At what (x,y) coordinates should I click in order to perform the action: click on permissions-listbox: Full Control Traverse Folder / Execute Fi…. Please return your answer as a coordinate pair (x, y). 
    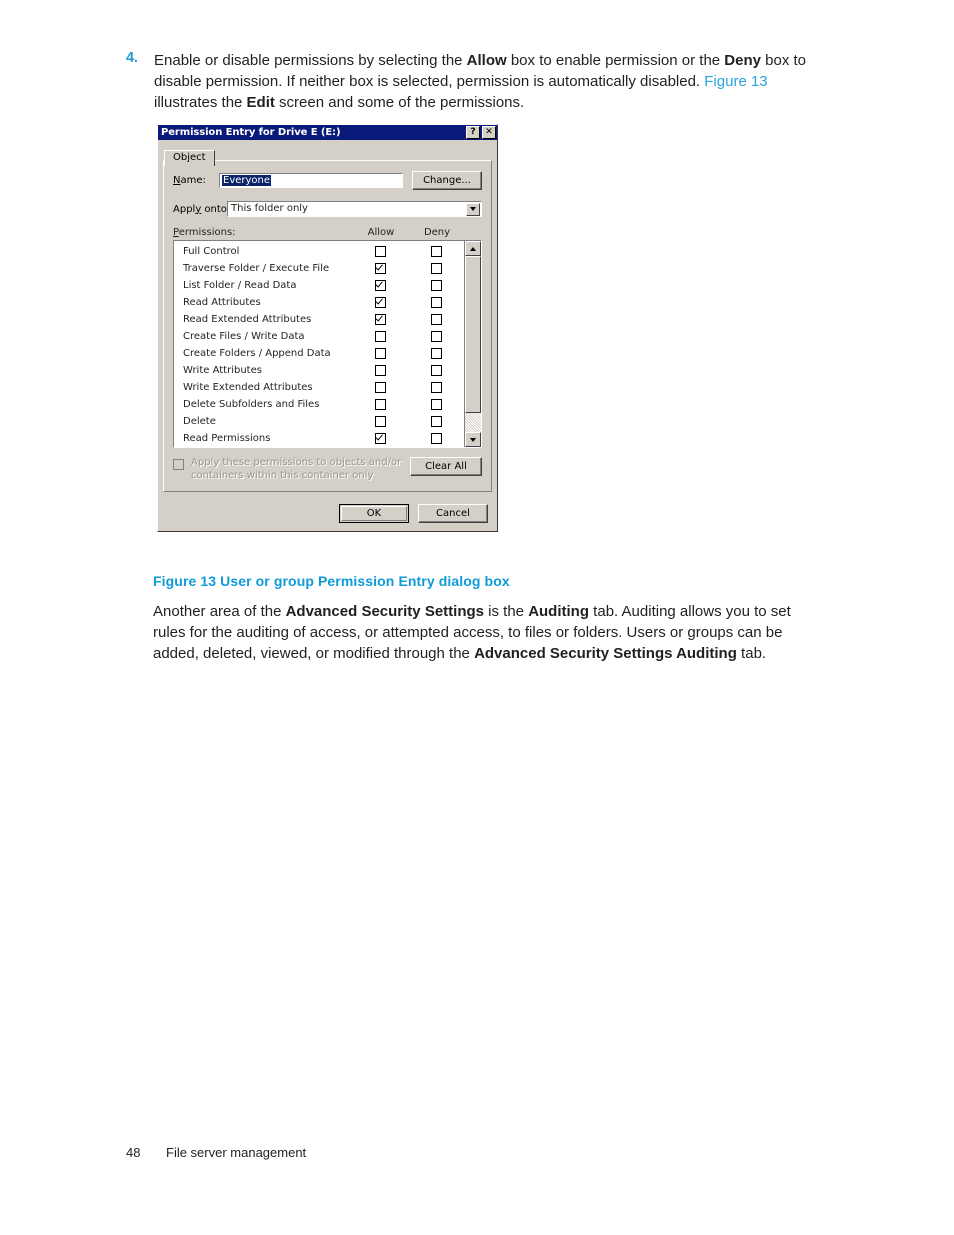
    Looking at the image, I should click on (327, 344).